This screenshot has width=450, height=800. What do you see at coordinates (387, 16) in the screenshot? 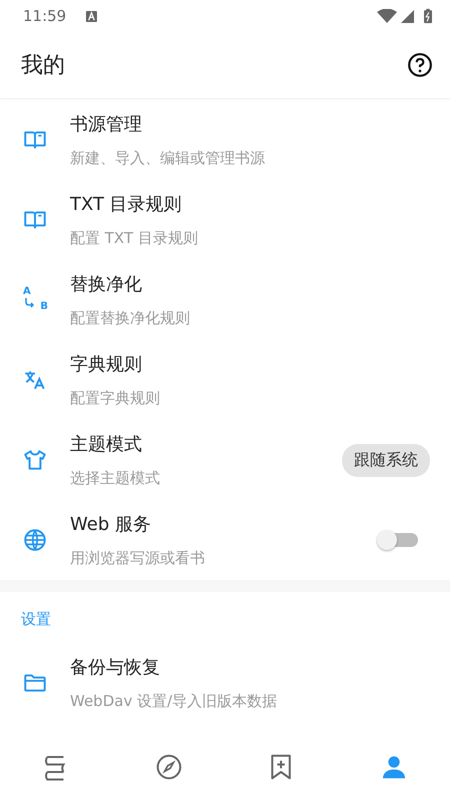
I see `wifi-icon` at bounding box center [387, 16].